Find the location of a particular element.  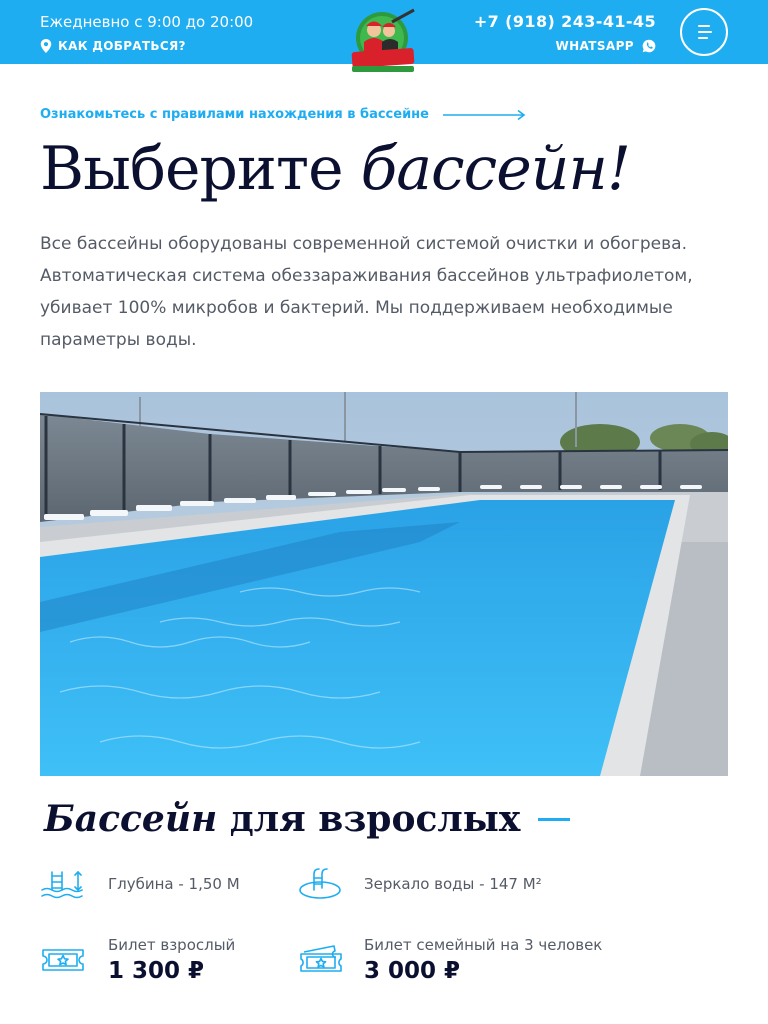

ticket-adult-price: 1 300 ₽ is located at coordinates (156, 971).